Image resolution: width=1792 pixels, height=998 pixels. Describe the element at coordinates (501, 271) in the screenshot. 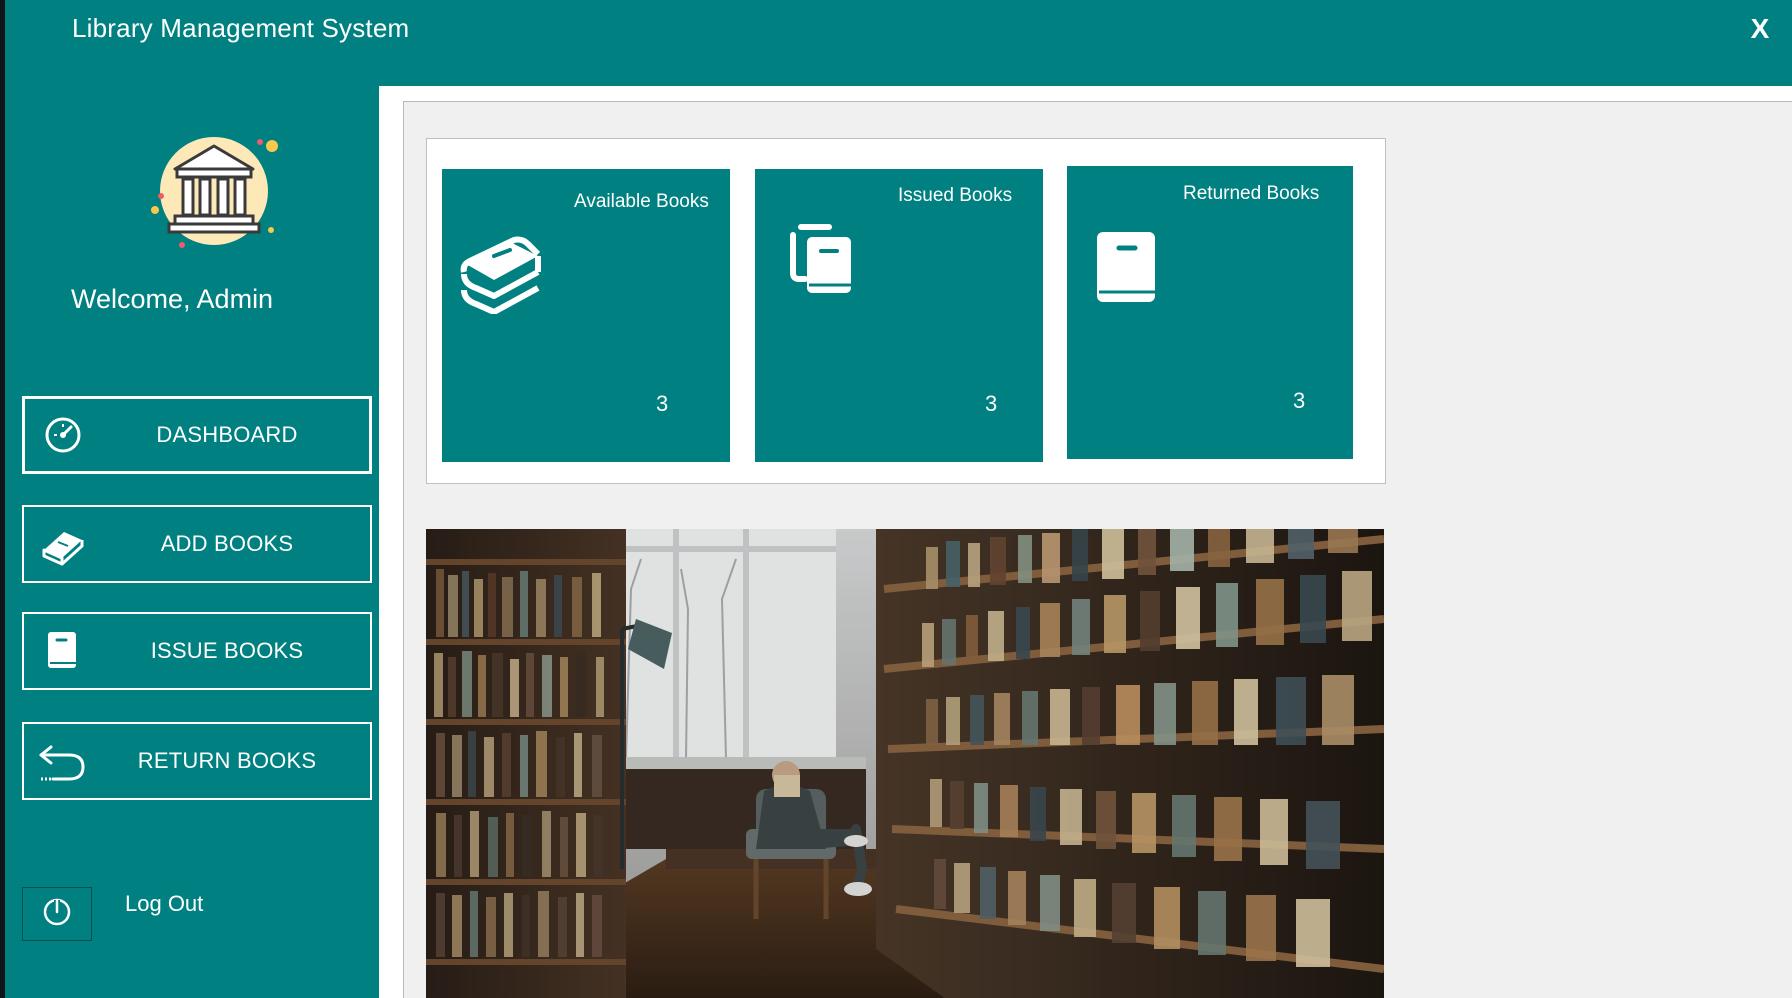

I see `books-stack-icon` at that location.